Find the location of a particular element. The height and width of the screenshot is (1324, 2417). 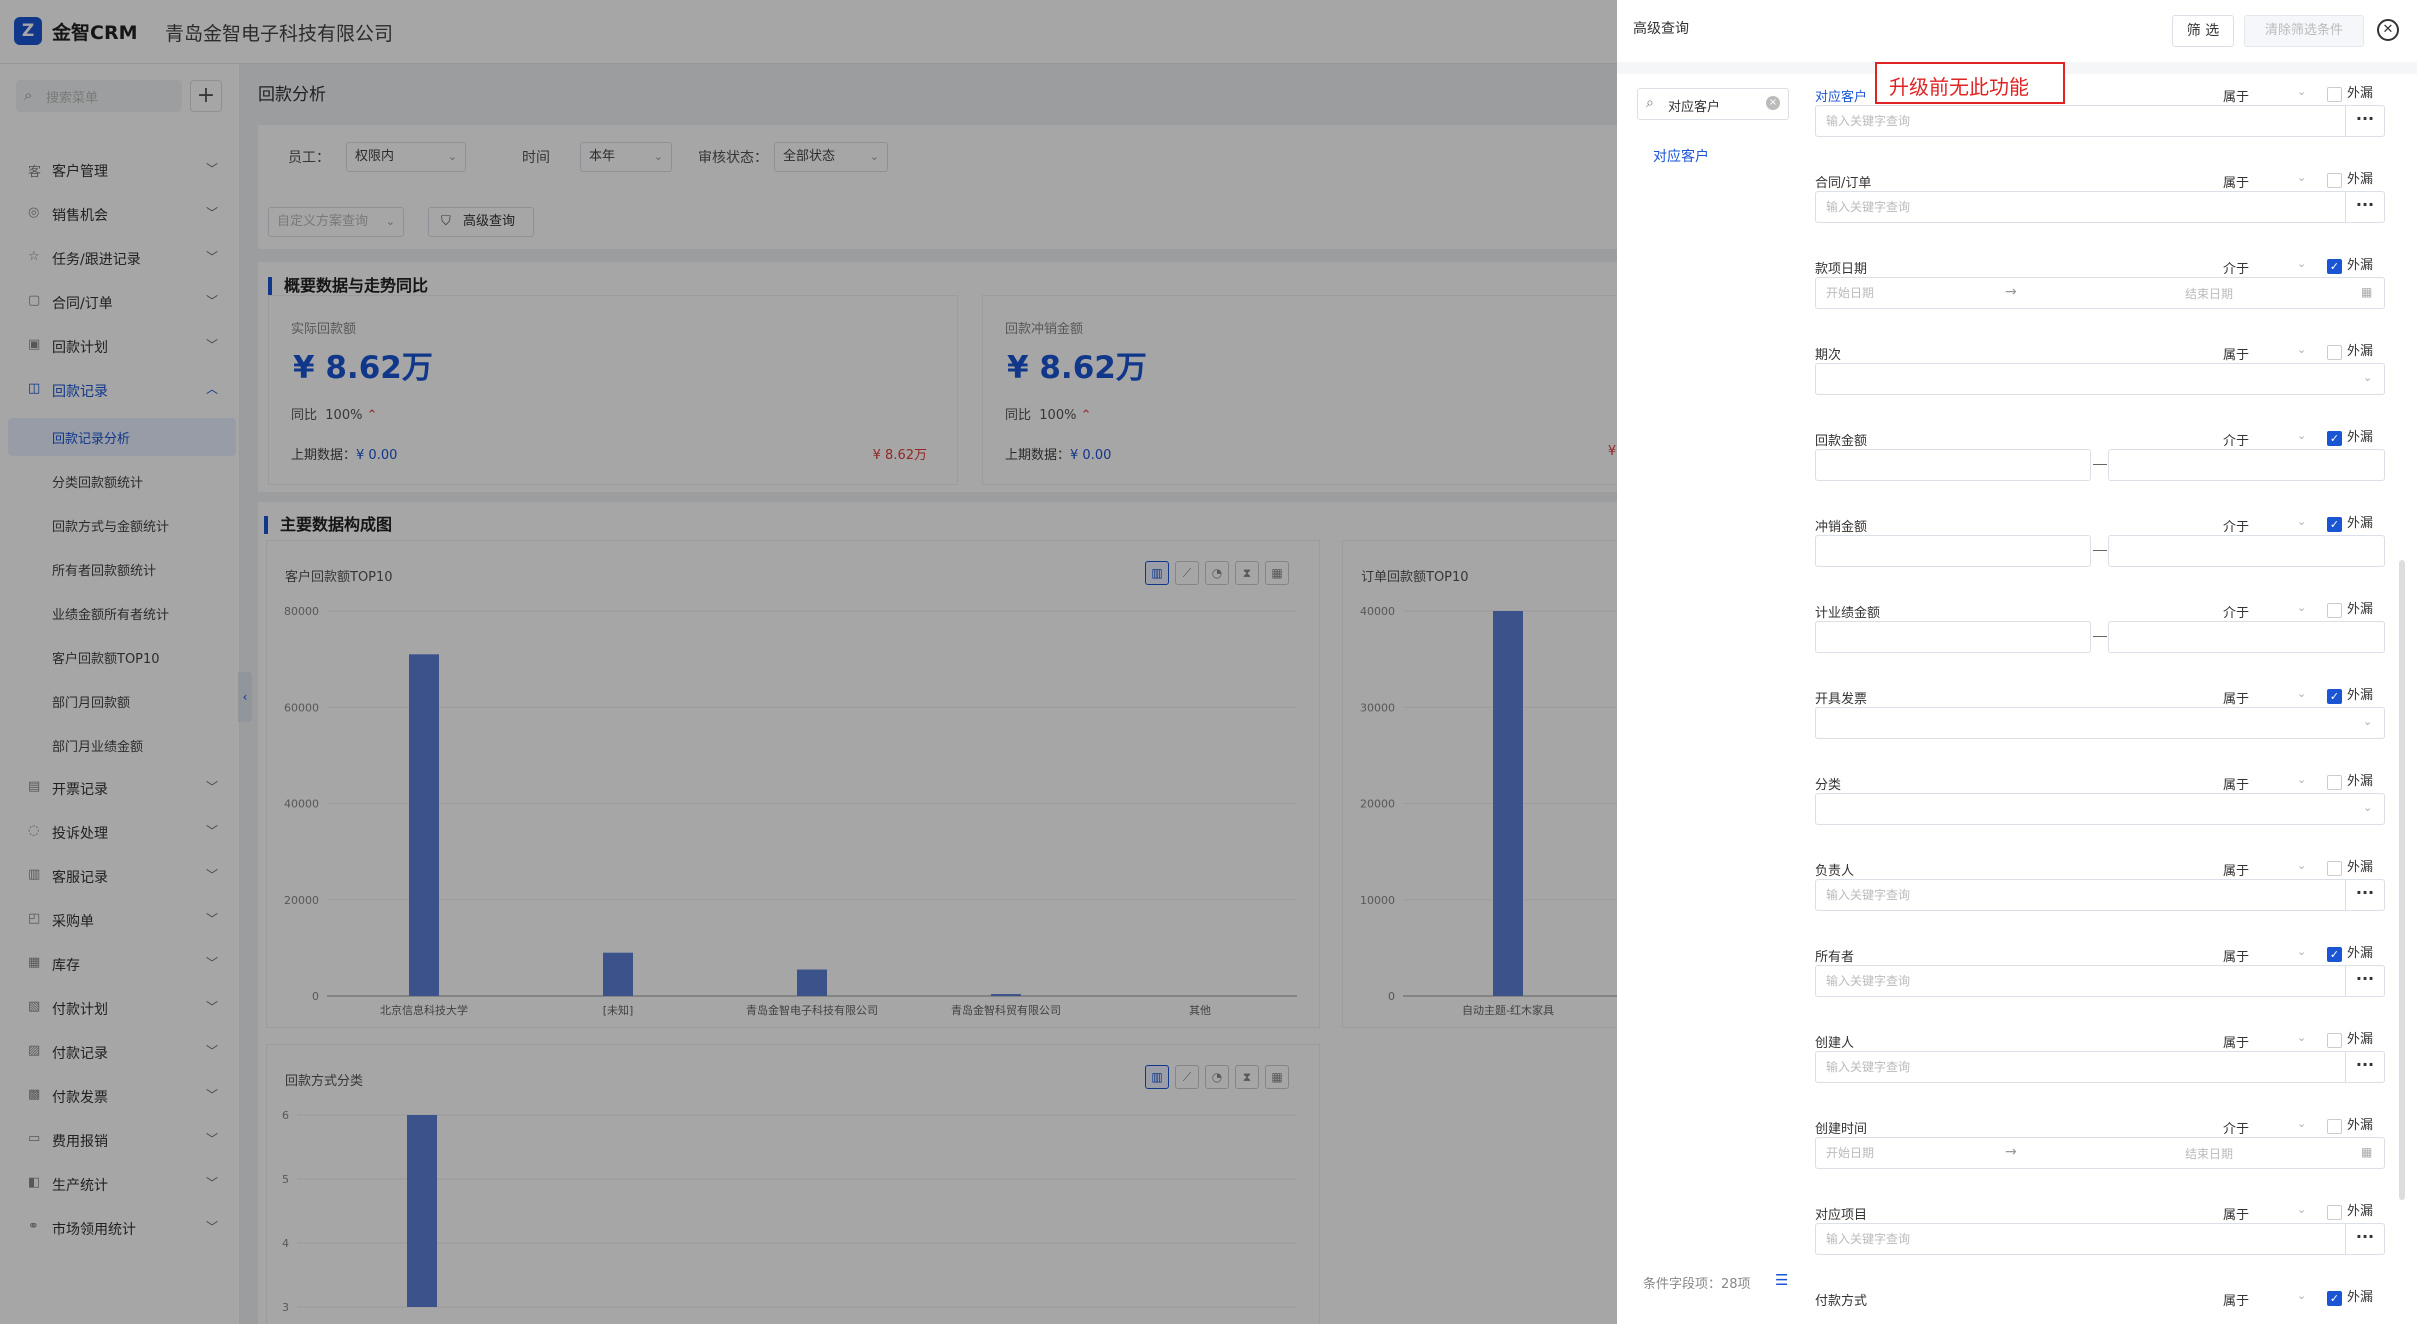

condition-row: 对应项目 属于 ⌄ 外漏 输入关键字查询 ··· is located at coordinates (2100, 1246).